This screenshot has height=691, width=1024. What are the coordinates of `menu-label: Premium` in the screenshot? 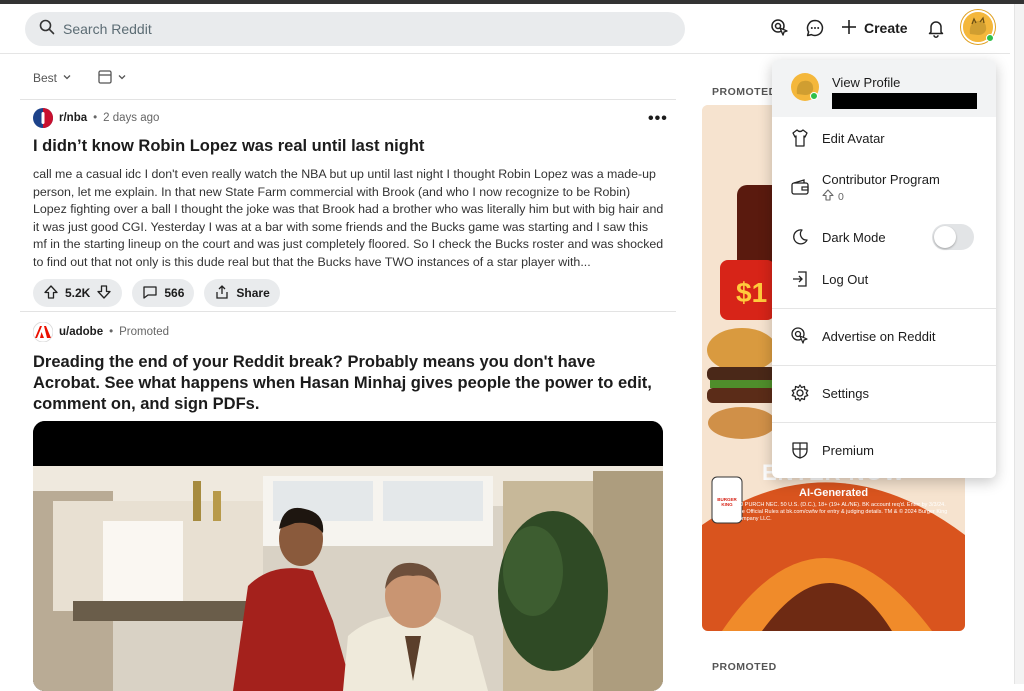 It's located at (848, 450).